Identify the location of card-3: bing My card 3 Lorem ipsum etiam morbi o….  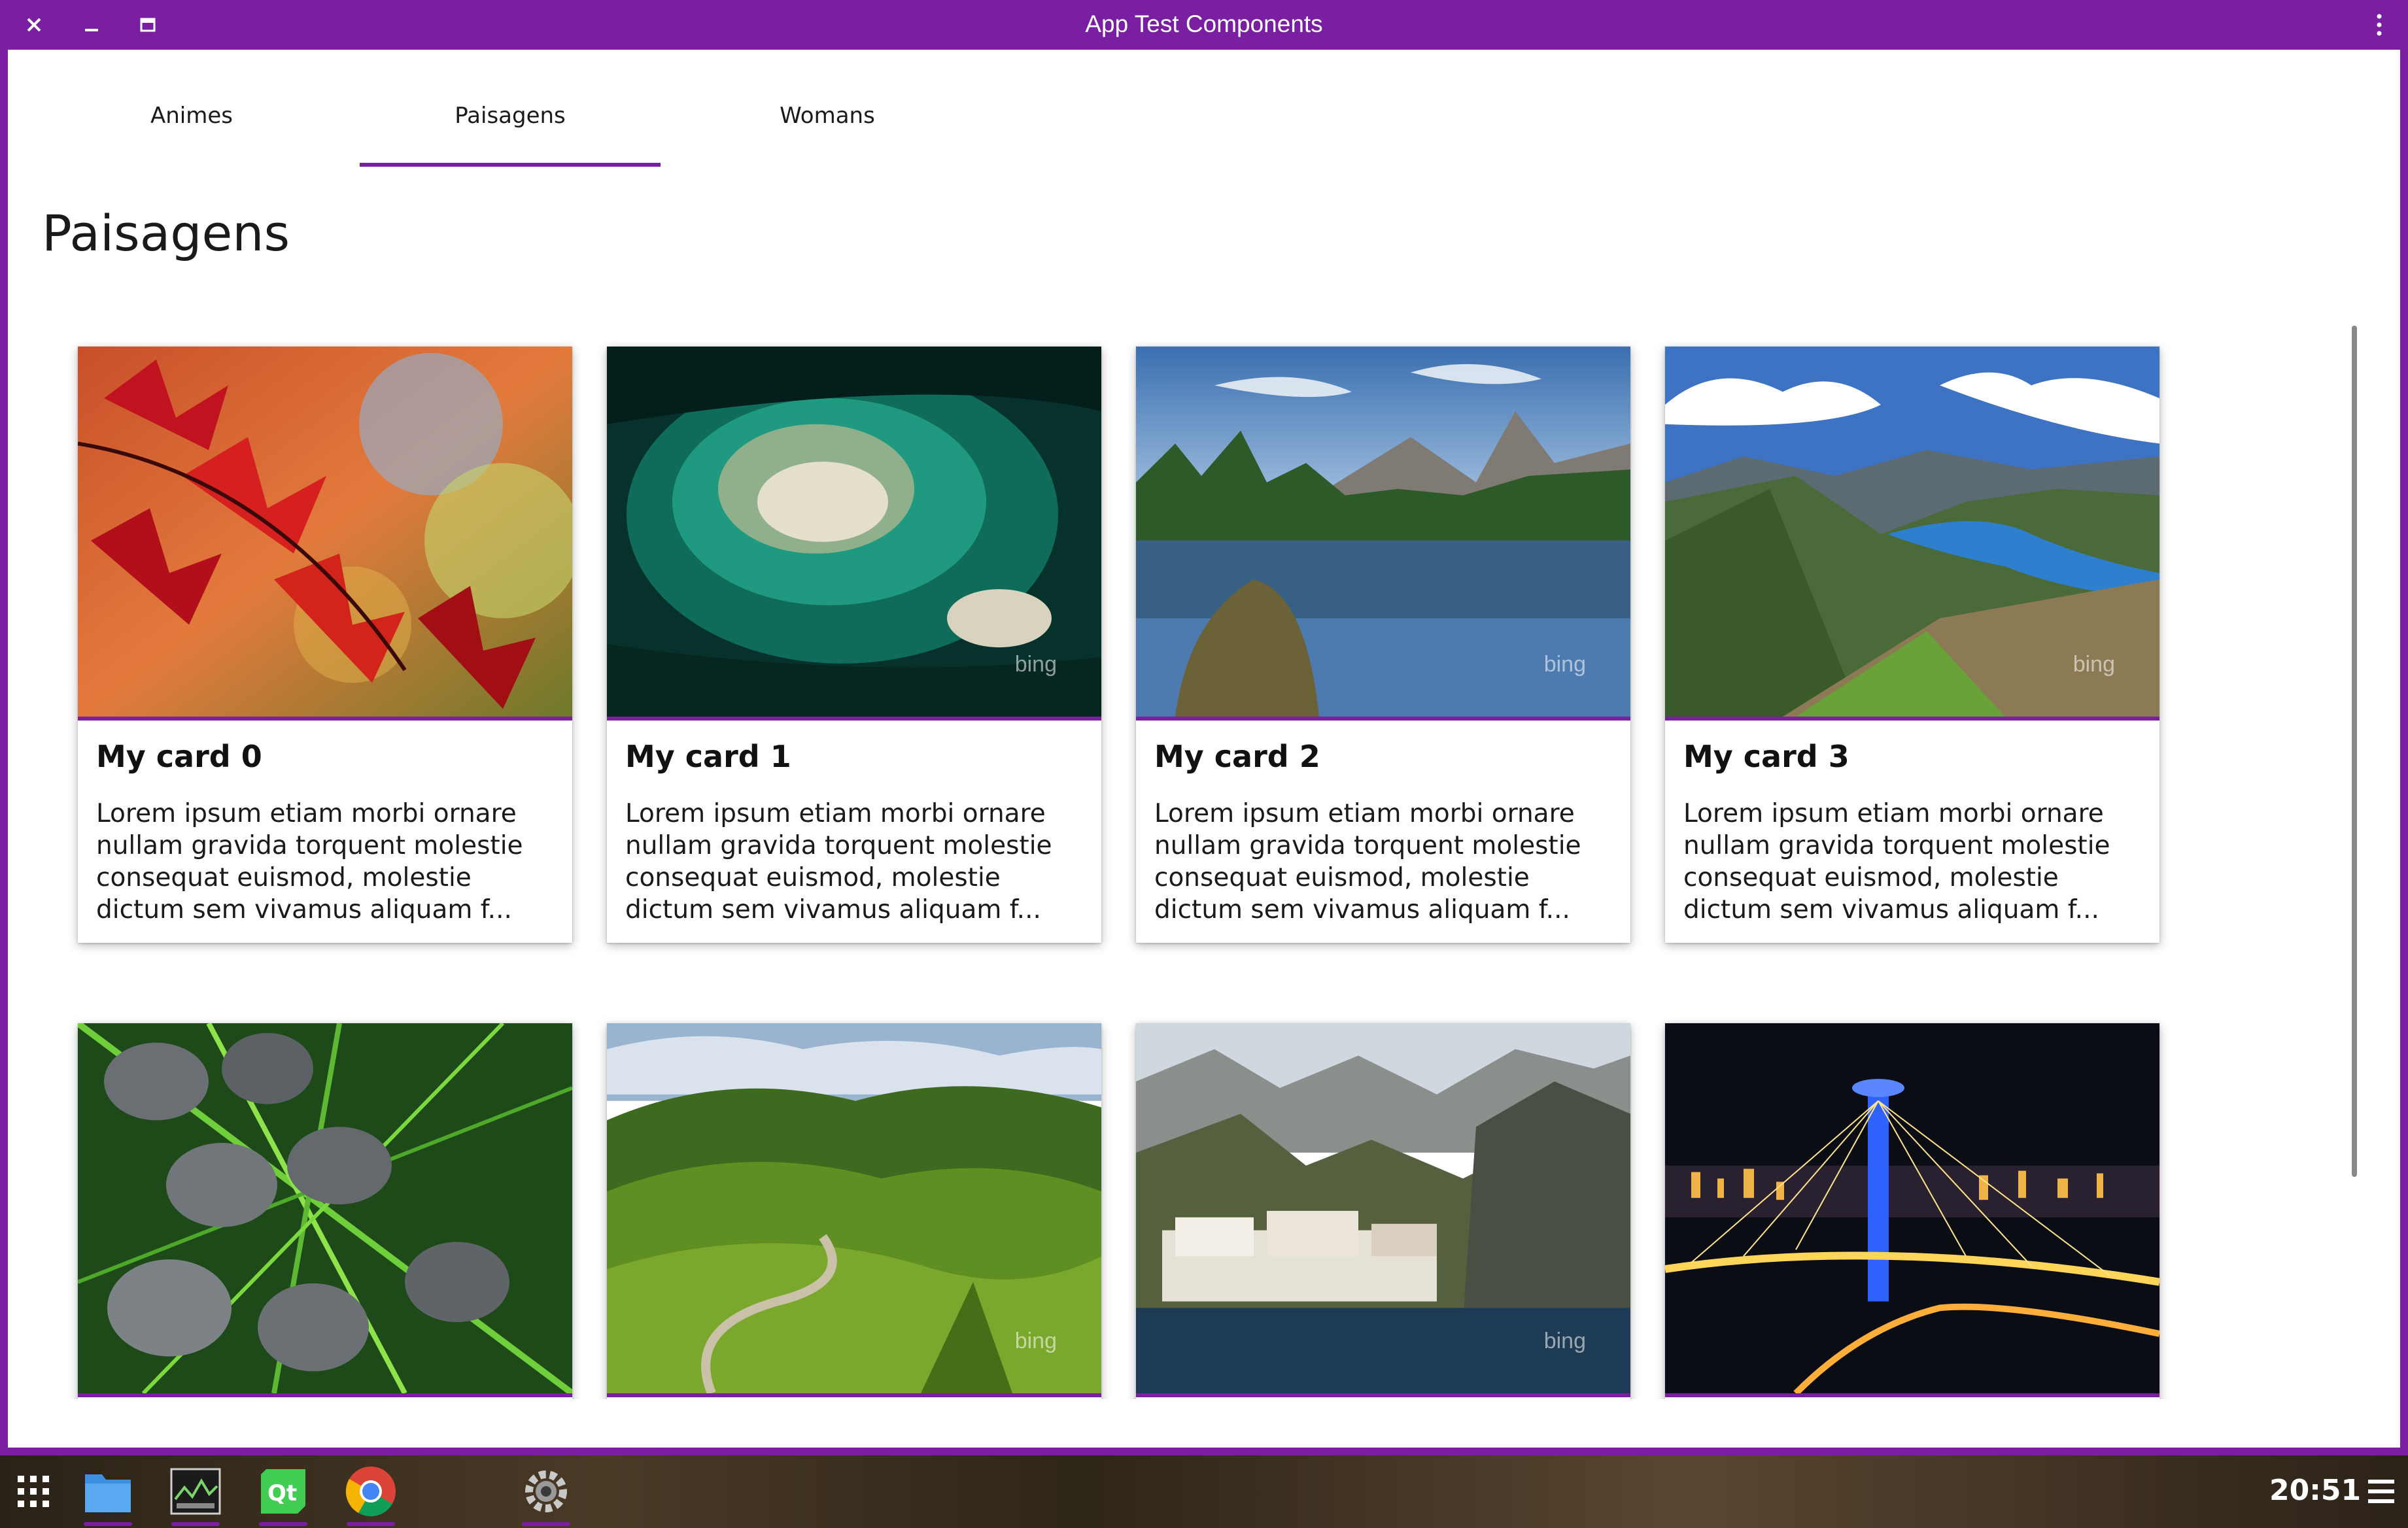
(1912, 645).